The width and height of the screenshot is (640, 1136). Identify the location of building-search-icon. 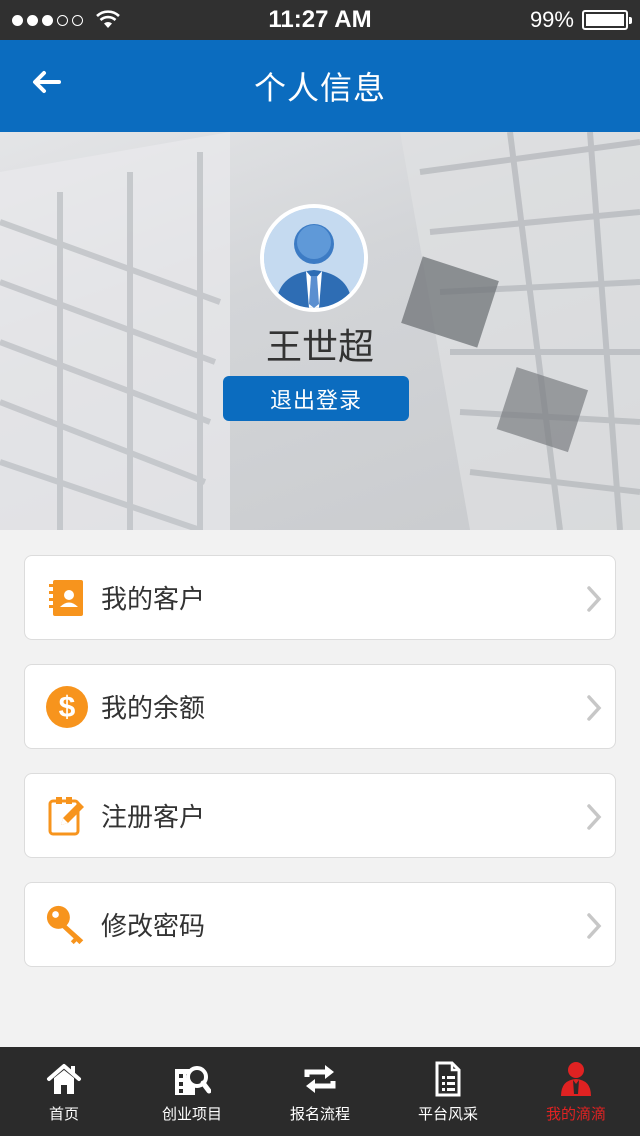
(192, 1079).